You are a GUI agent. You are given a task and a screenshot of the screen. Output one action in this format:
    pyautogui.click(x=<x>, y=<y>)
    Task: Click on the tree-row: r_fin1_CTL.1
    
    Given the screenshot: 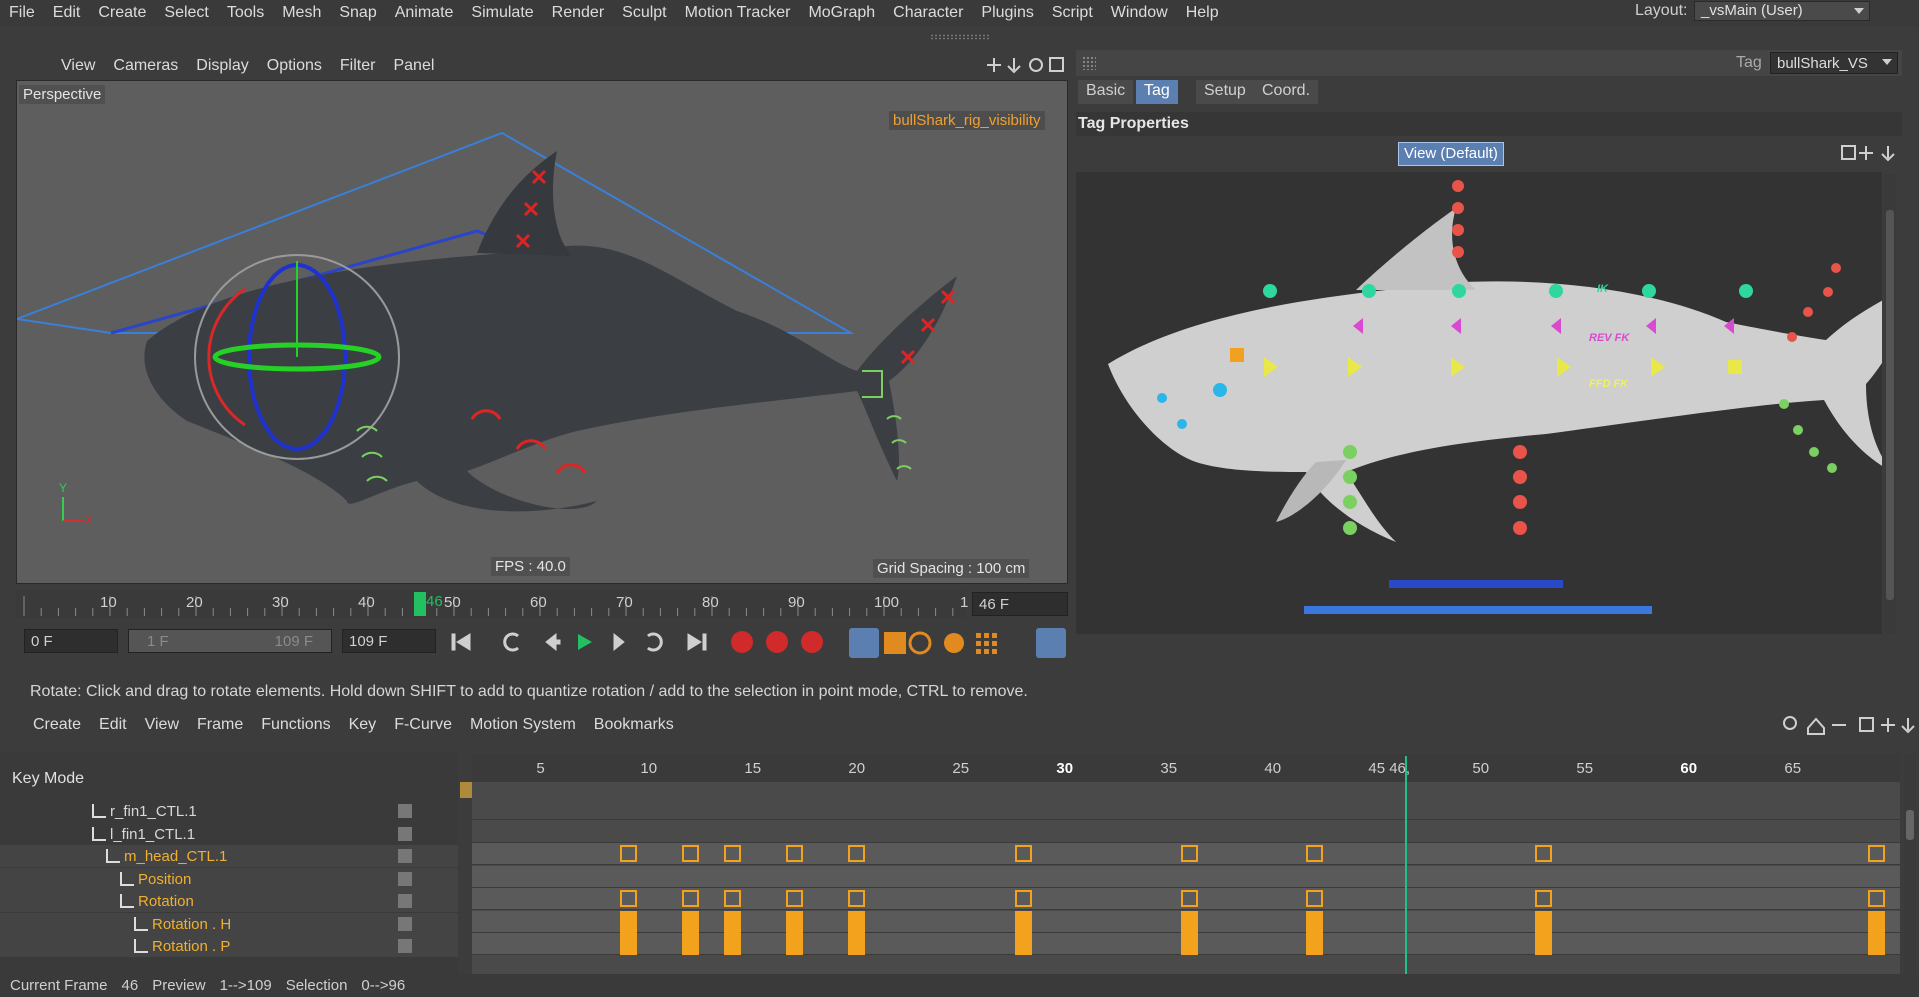 What is the action you would take?
    pyautogui.click(x=229, y=811)
    